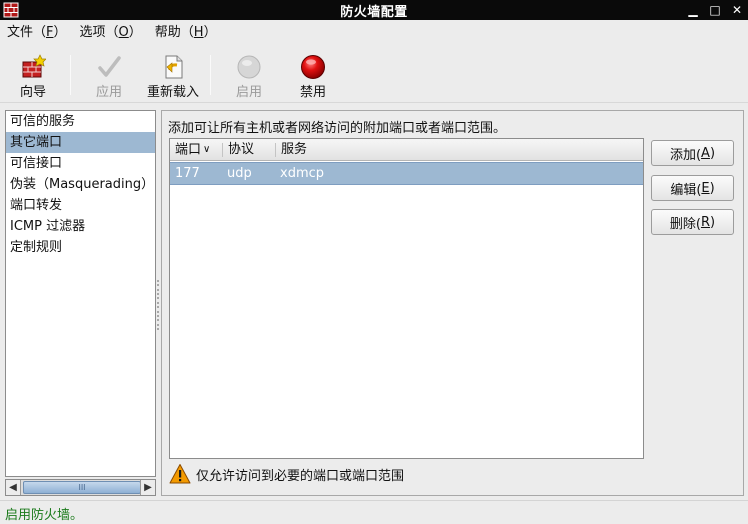 The image size is (748, 524). I want to click on window-title: 防火墙配置, so click(374, 12).